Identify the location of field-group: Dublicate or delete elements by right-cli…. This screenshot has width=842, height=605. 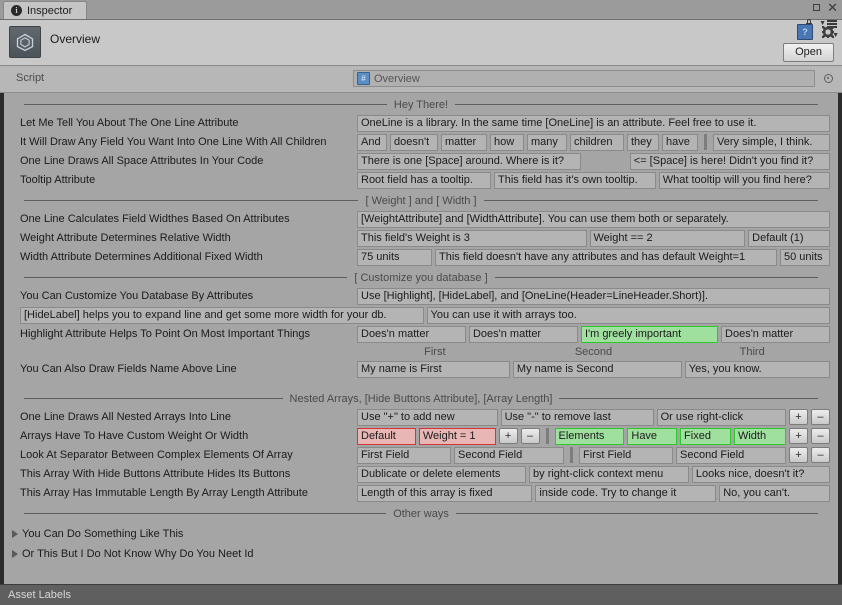
(597, 474).